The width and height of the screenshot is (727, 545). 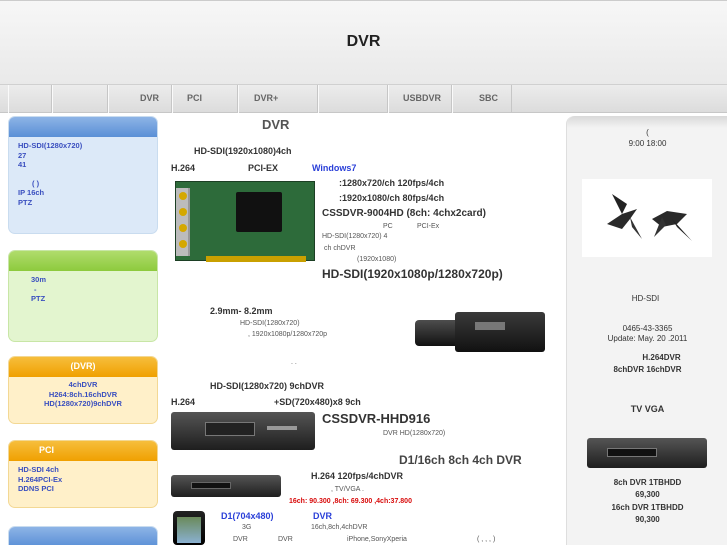 What do you see at coordinates (377, 539) in the screenshot?
I see `mobile-phones: iPhone,SonyXperia` at bounding box center [377, 539].